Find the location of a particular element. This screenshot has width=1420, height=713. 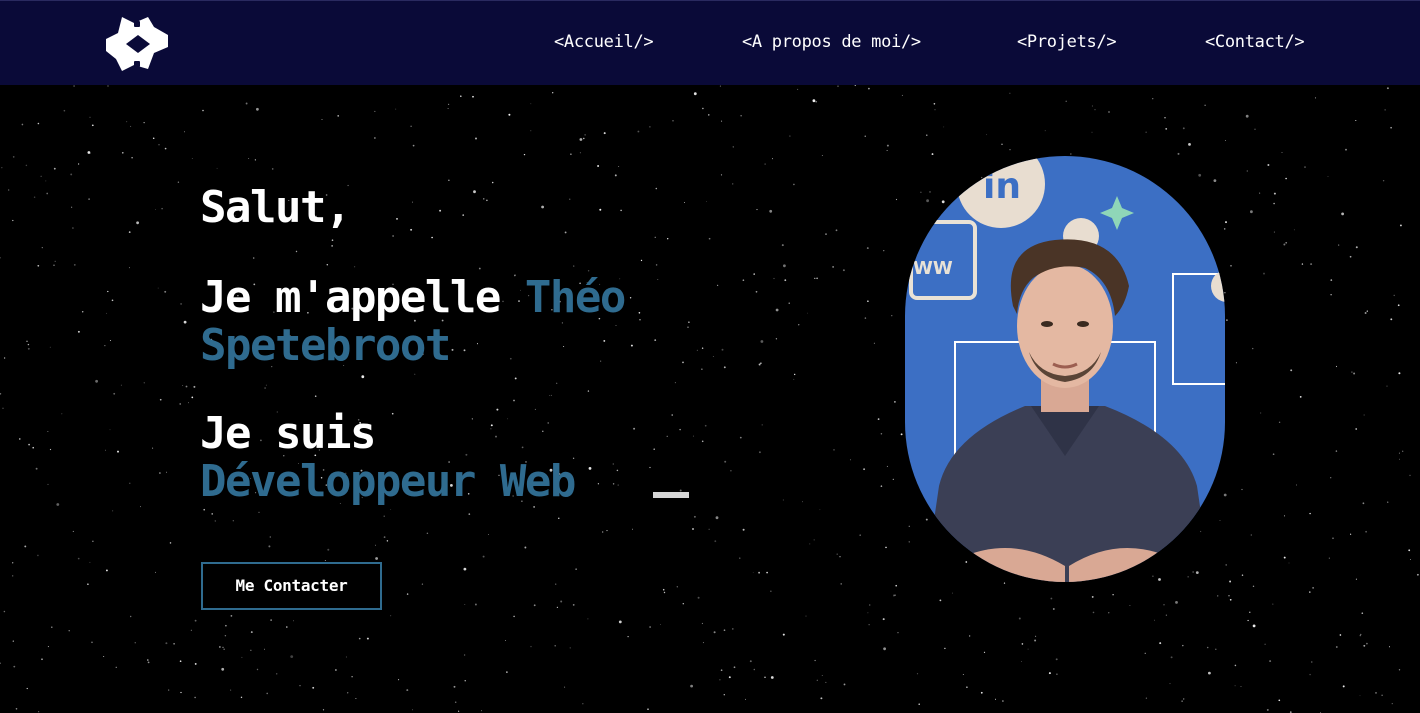

hero-last-name: Spetebroot is located at coordinates (325, 345).